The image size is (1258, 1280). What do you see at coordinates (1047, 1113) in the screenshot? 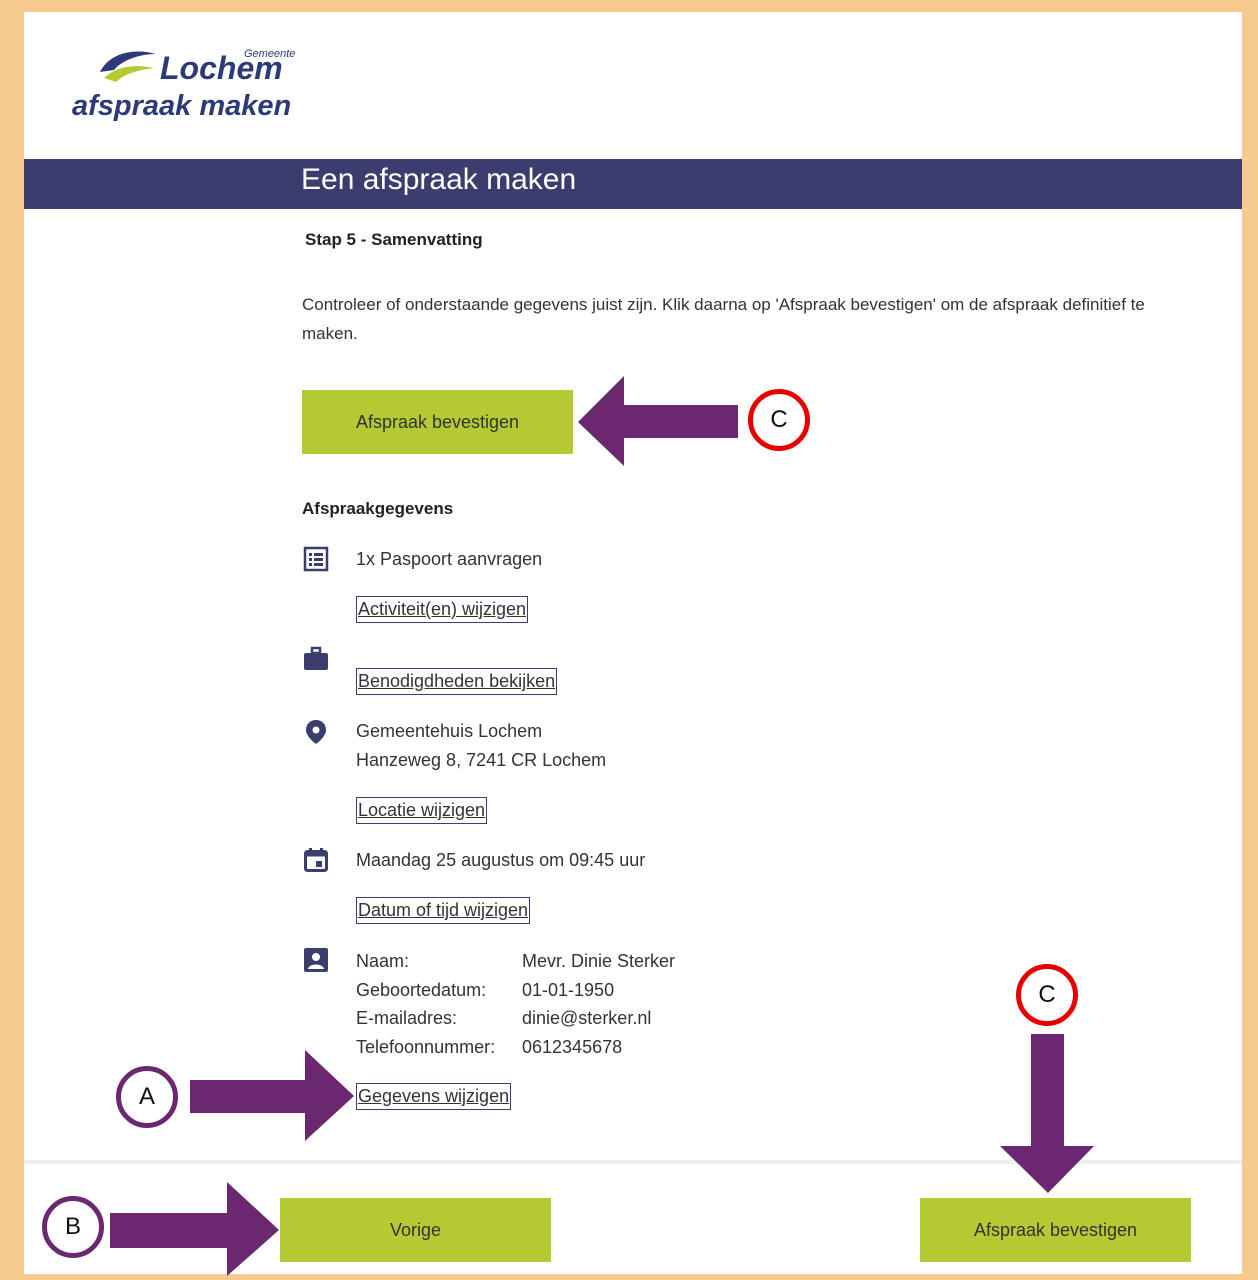
I see `arrow-c-bottom` at bounding box center [1047, 1113].